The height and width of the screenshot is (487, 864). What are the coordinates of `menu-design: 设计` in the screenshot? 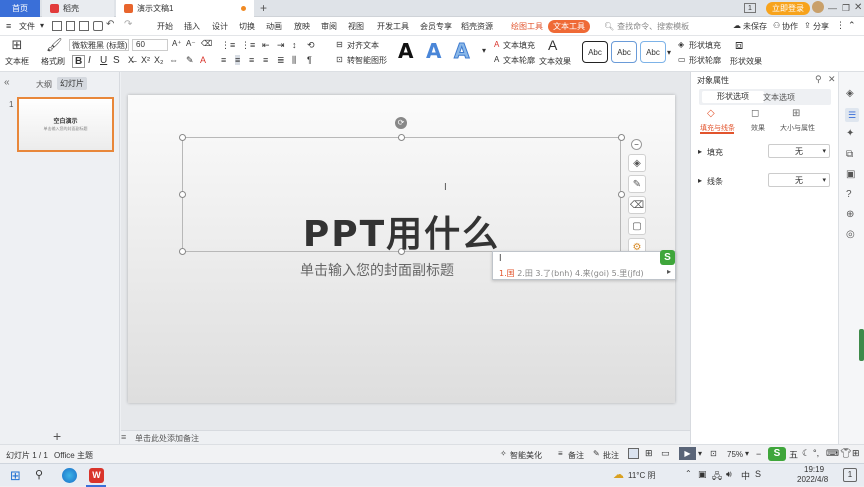 It's located at (220, 26).